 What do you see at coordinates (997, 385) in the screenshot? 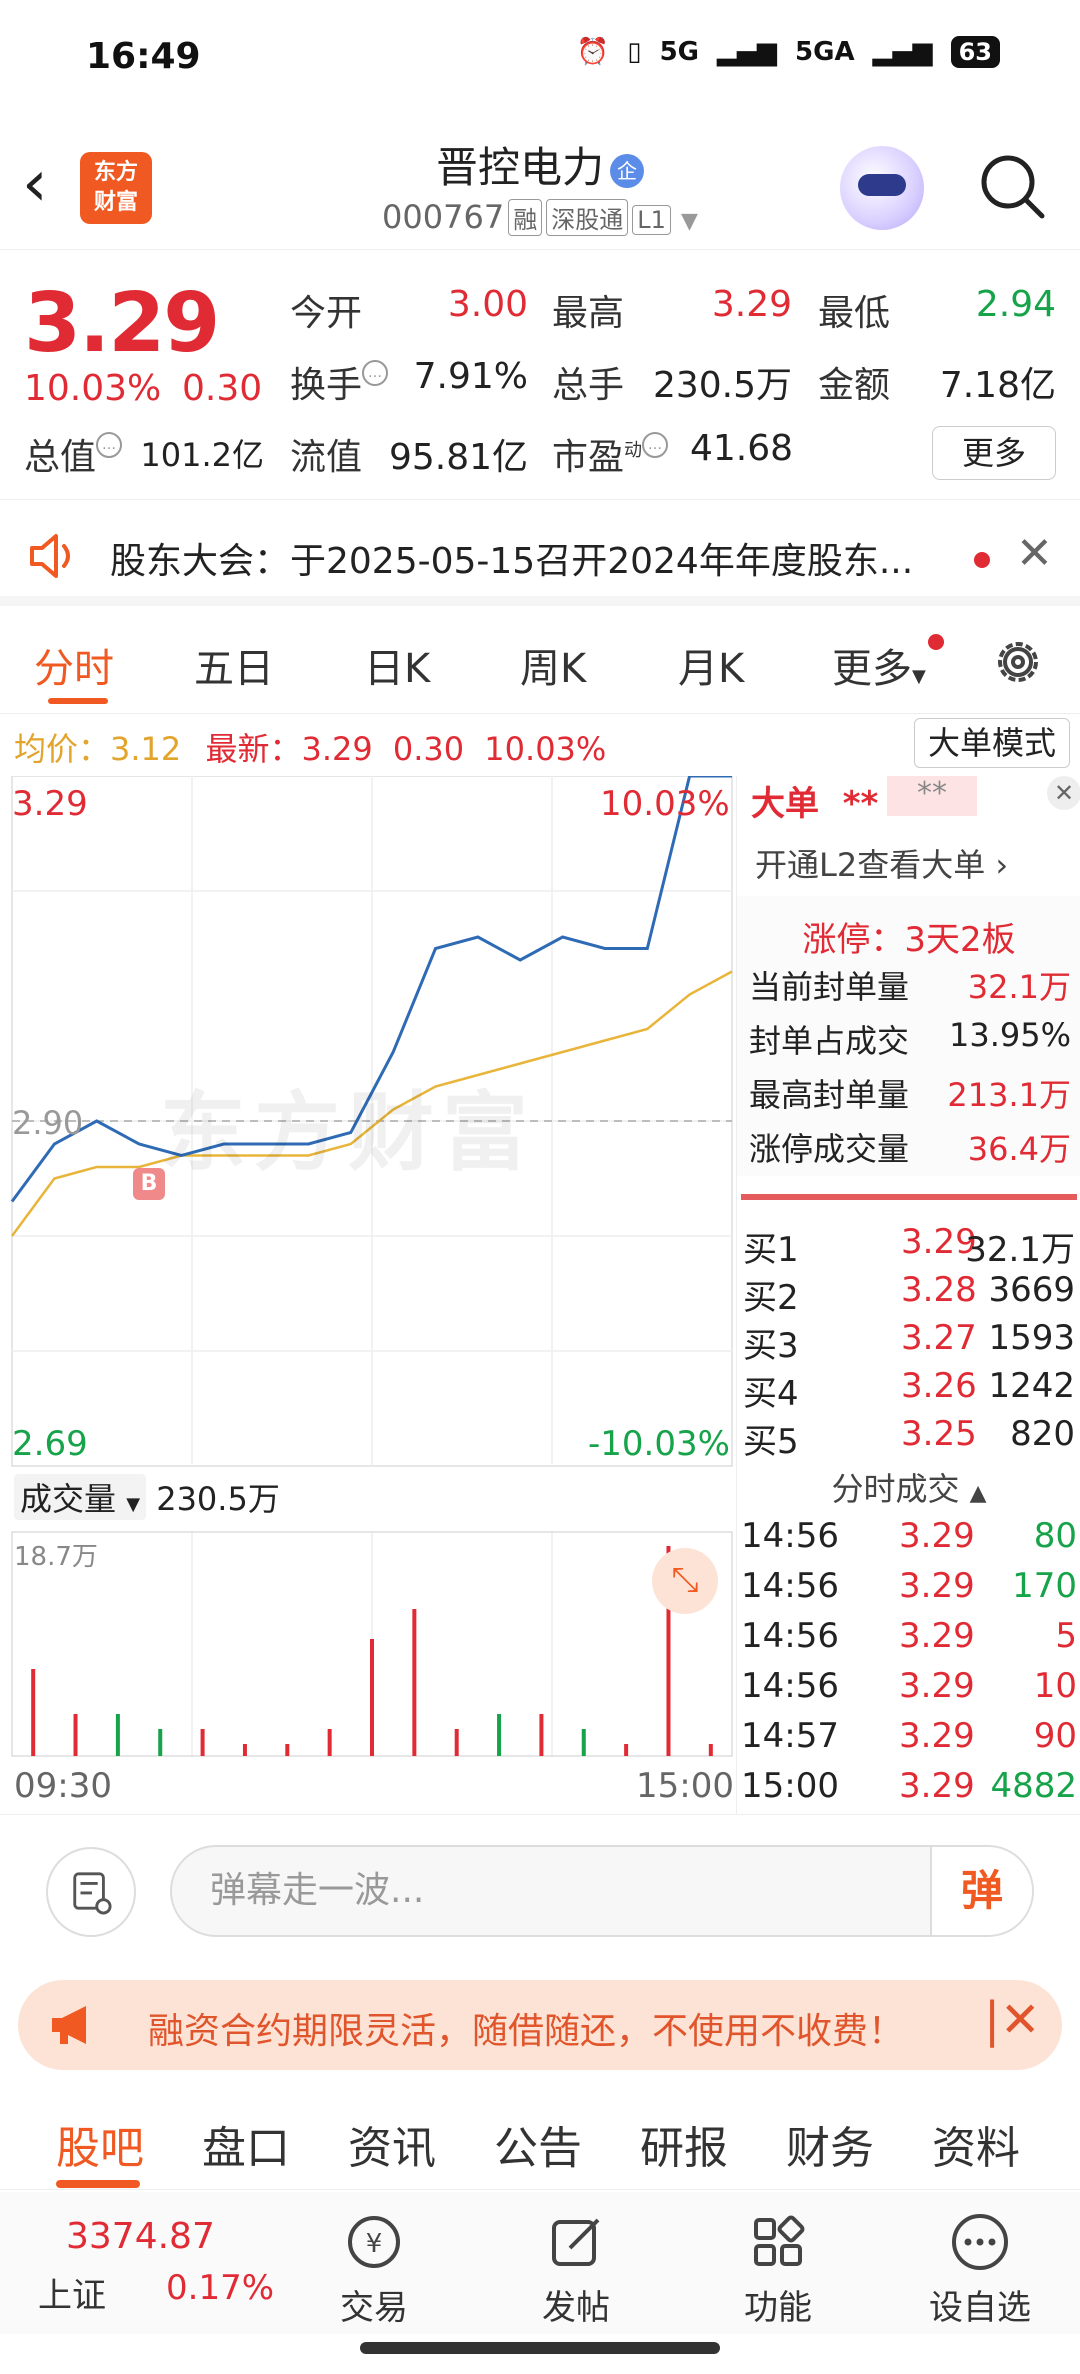
I see `amount-value: 7.18亿` at bounding box center [997, 385].